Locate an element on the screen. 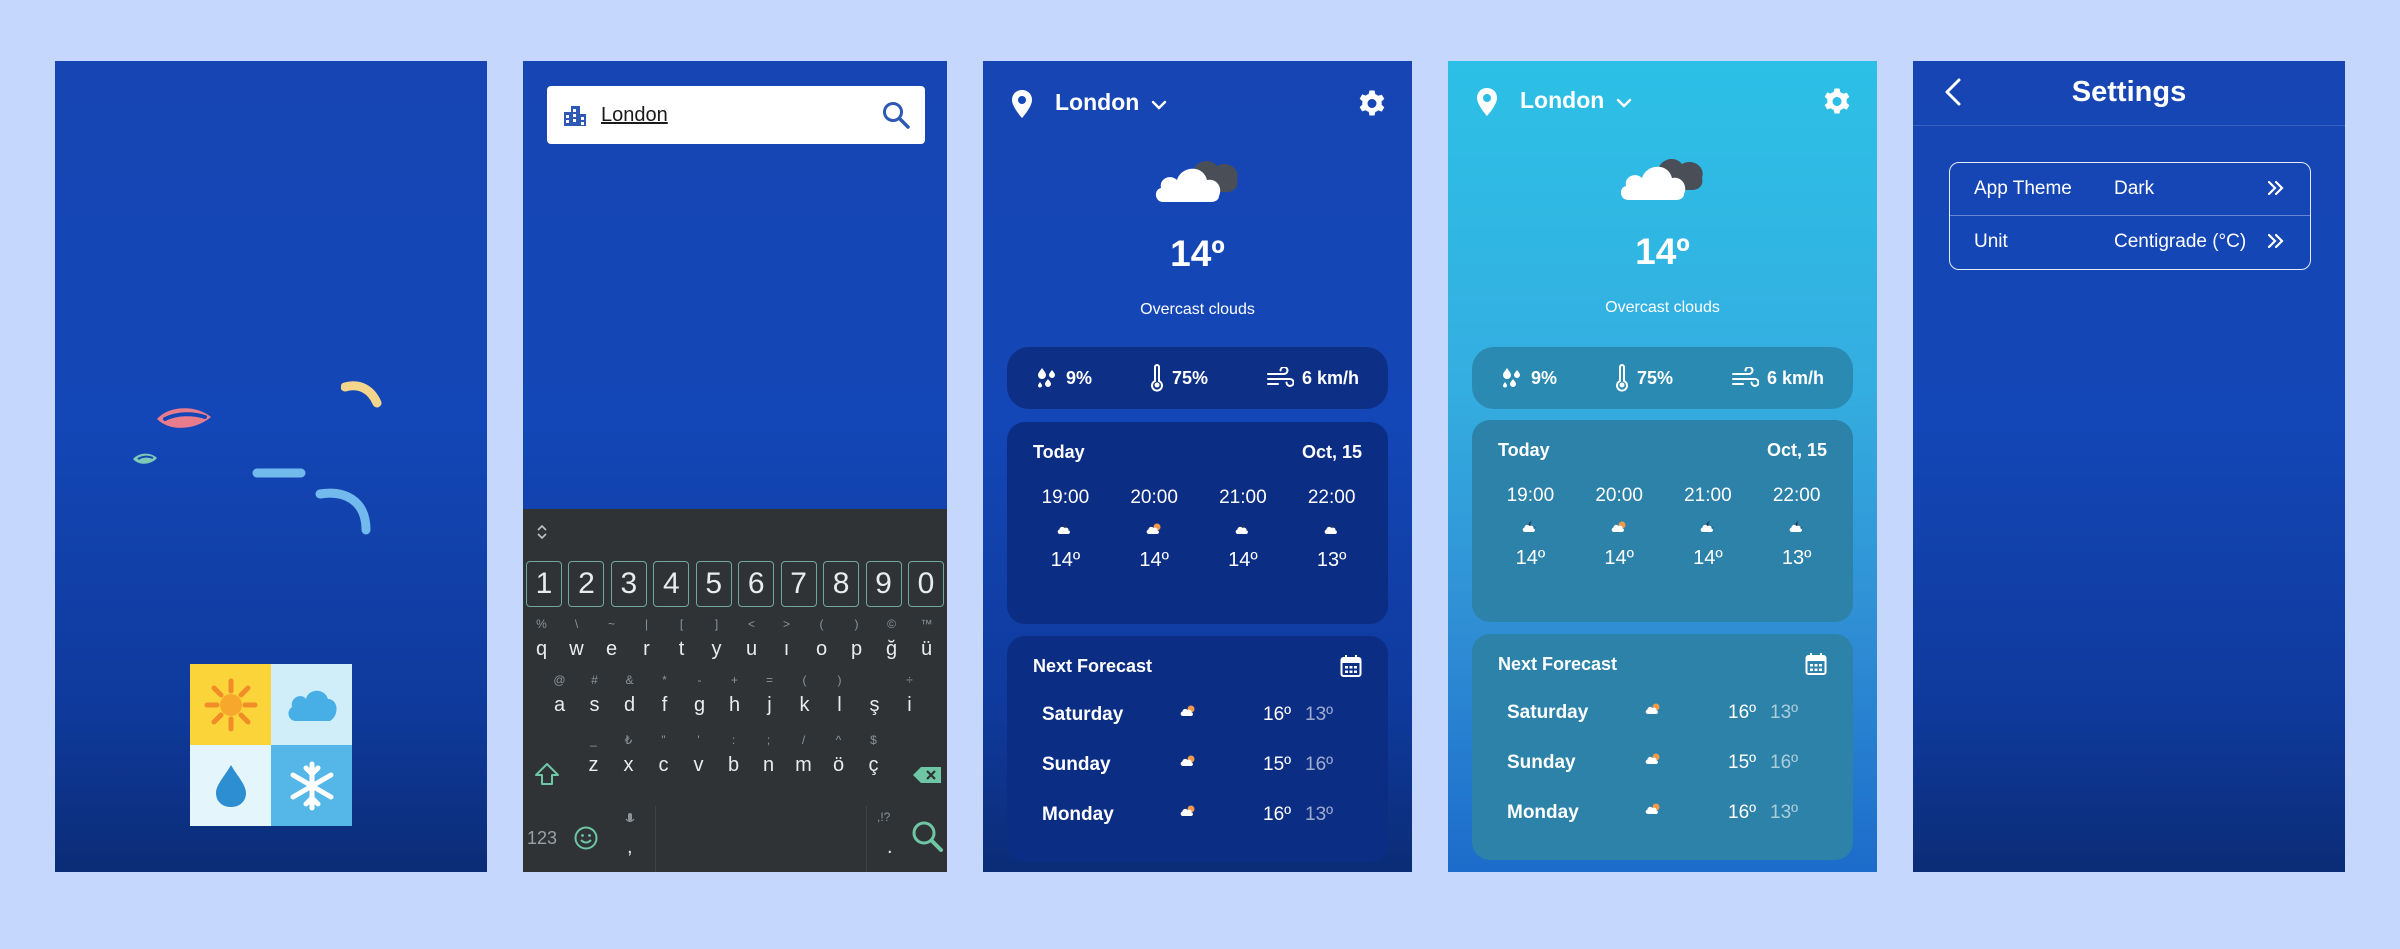 Image resolution: width=2400 pixels, height=949 pixels. letter-key: ) l is located at coordinates (839, 697).